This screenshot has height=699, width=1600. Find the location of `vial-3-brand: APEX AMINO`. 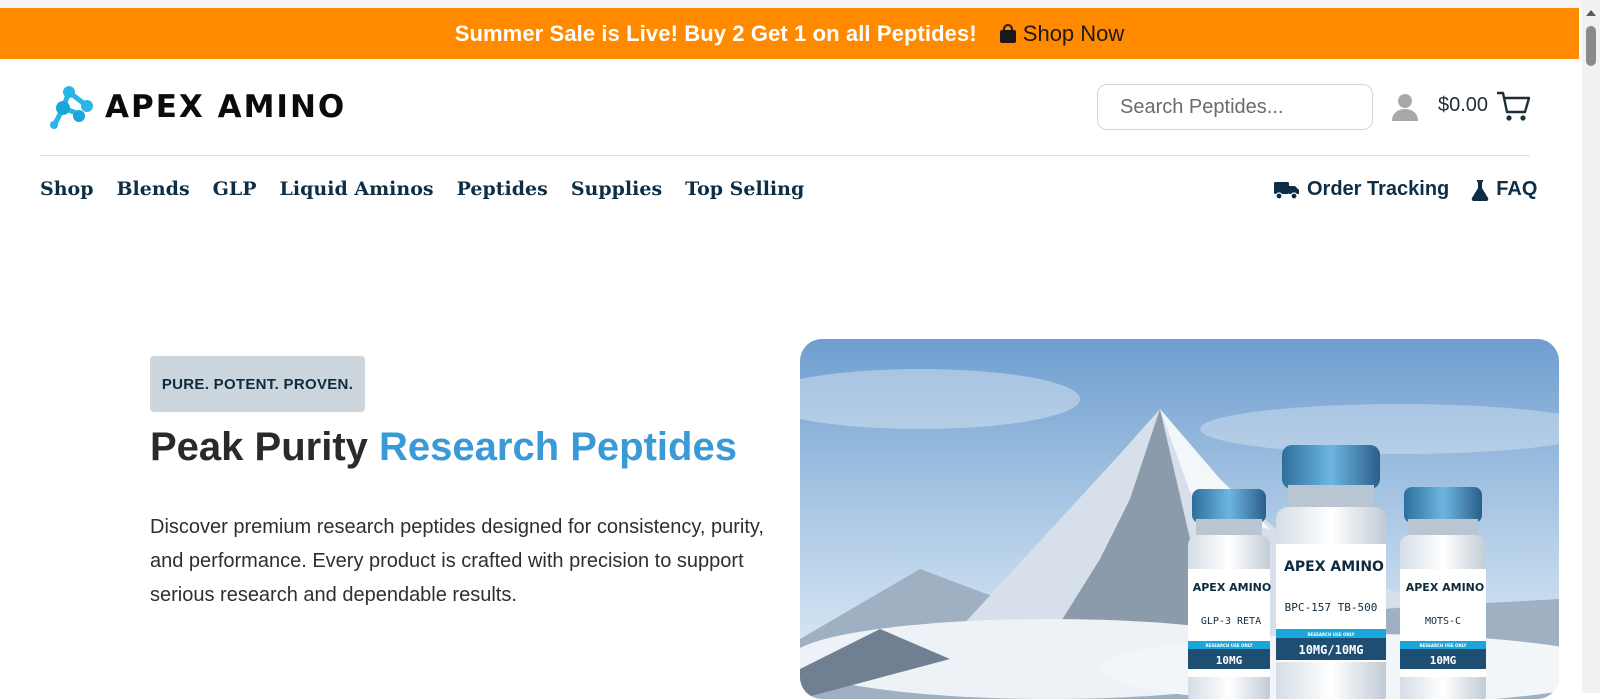

vial-3-brand: APEX AMINO is located at coordinates (1445, 587).